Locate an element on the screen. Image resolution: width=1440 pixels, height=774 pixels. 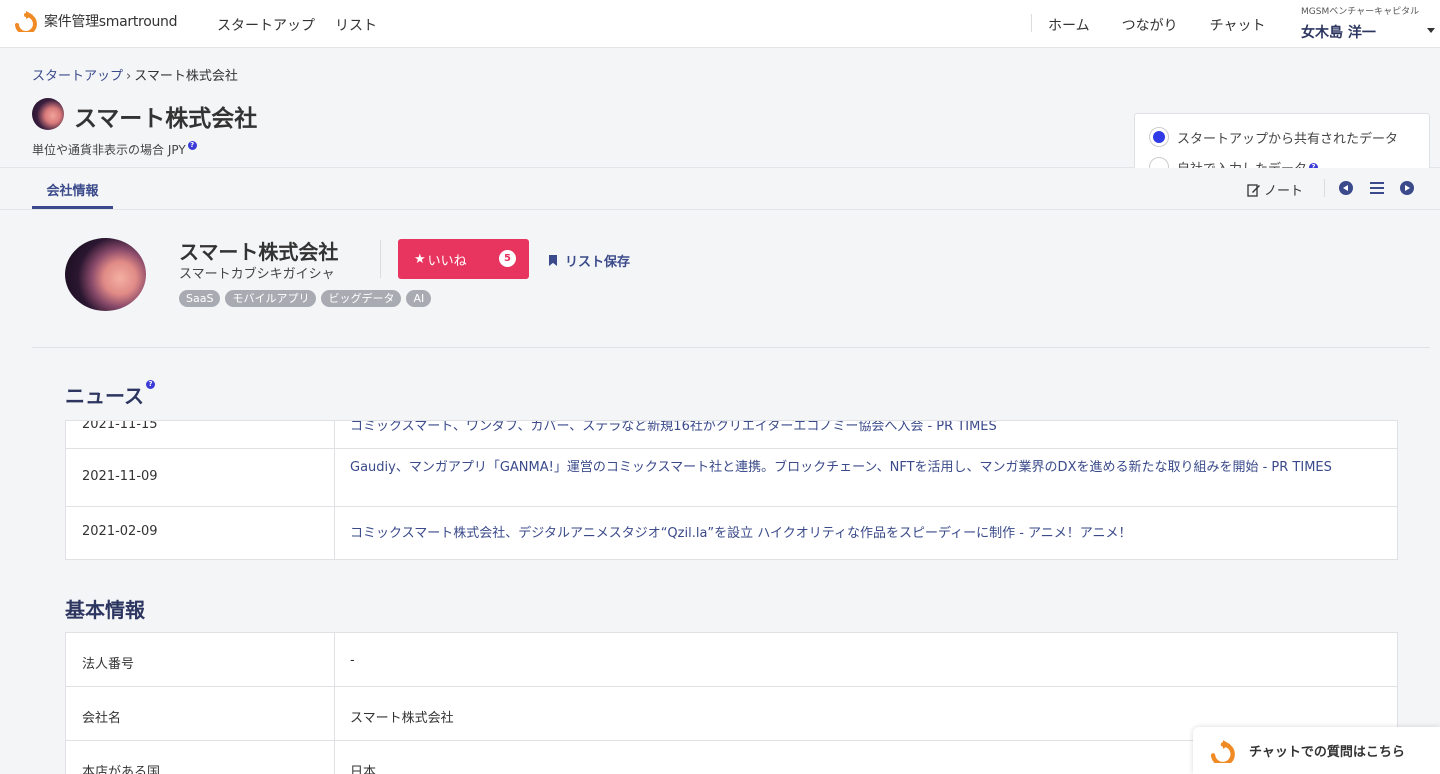
nav-list: リスト is located at coordinates (356, 25).